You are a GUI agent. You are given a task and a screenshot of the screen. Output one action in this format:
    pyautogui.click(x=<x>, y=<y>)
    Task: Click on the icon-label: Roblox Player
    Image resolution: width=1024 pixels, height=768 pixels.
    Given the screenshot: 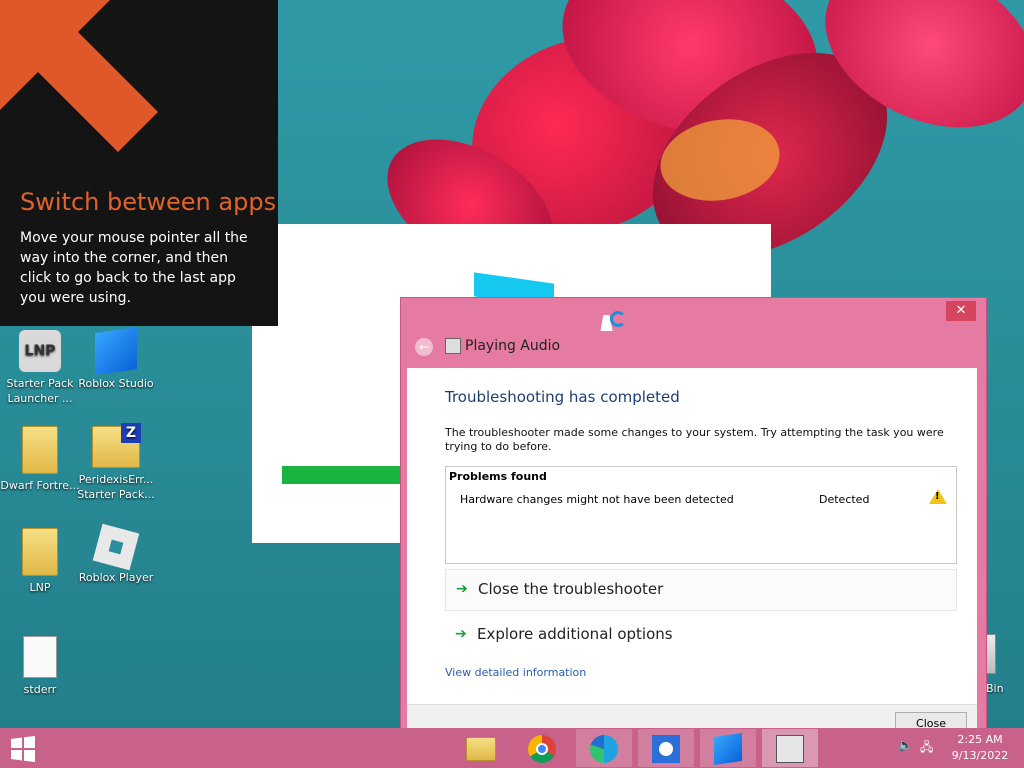 What is the action you would take?
    pyautogui.click(x=116, y=577)
    